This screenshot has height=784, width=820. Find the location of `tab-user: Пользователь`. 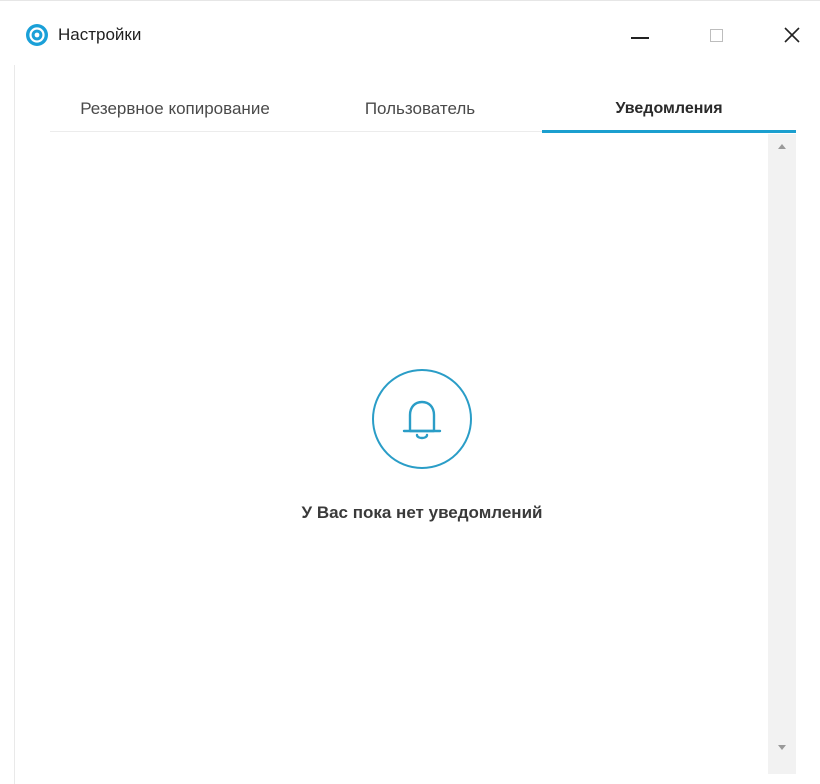

tab-user: Пользователь is located at coordinates (420, 109).